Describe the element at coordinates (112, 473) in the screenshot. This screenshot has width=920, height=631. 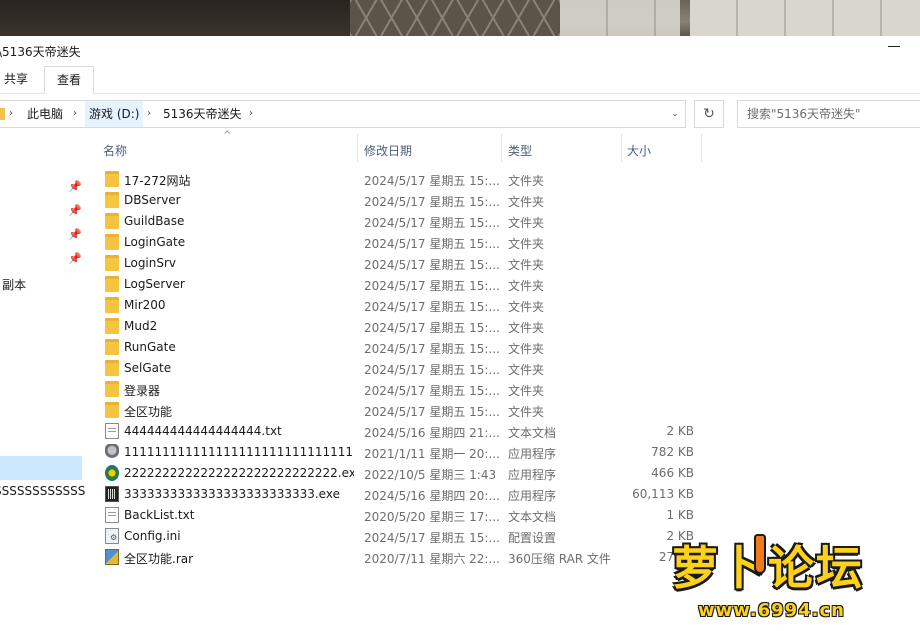
I see `app-icon` at that location.